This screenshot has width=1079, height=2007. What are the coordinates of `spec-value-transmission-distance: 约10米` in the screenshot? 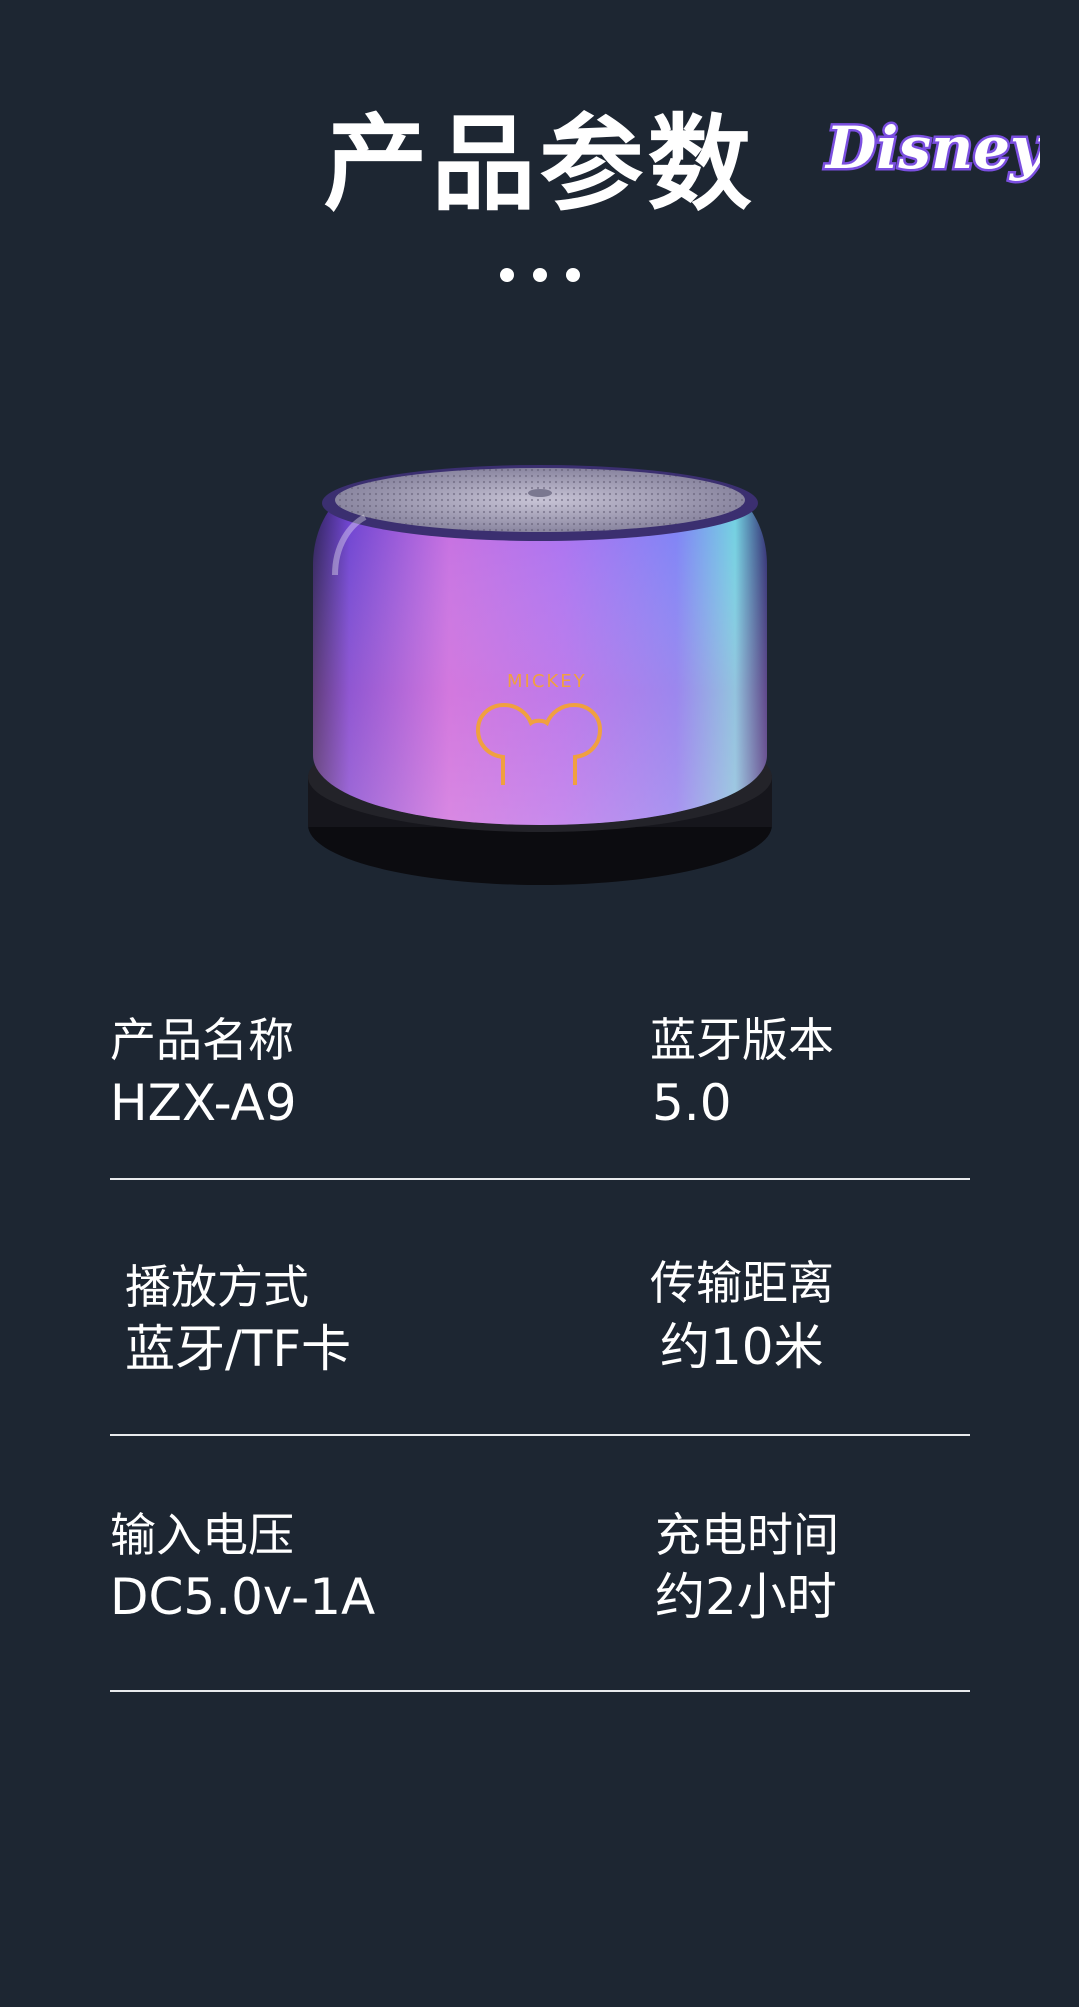 It's located at (742, 1347).